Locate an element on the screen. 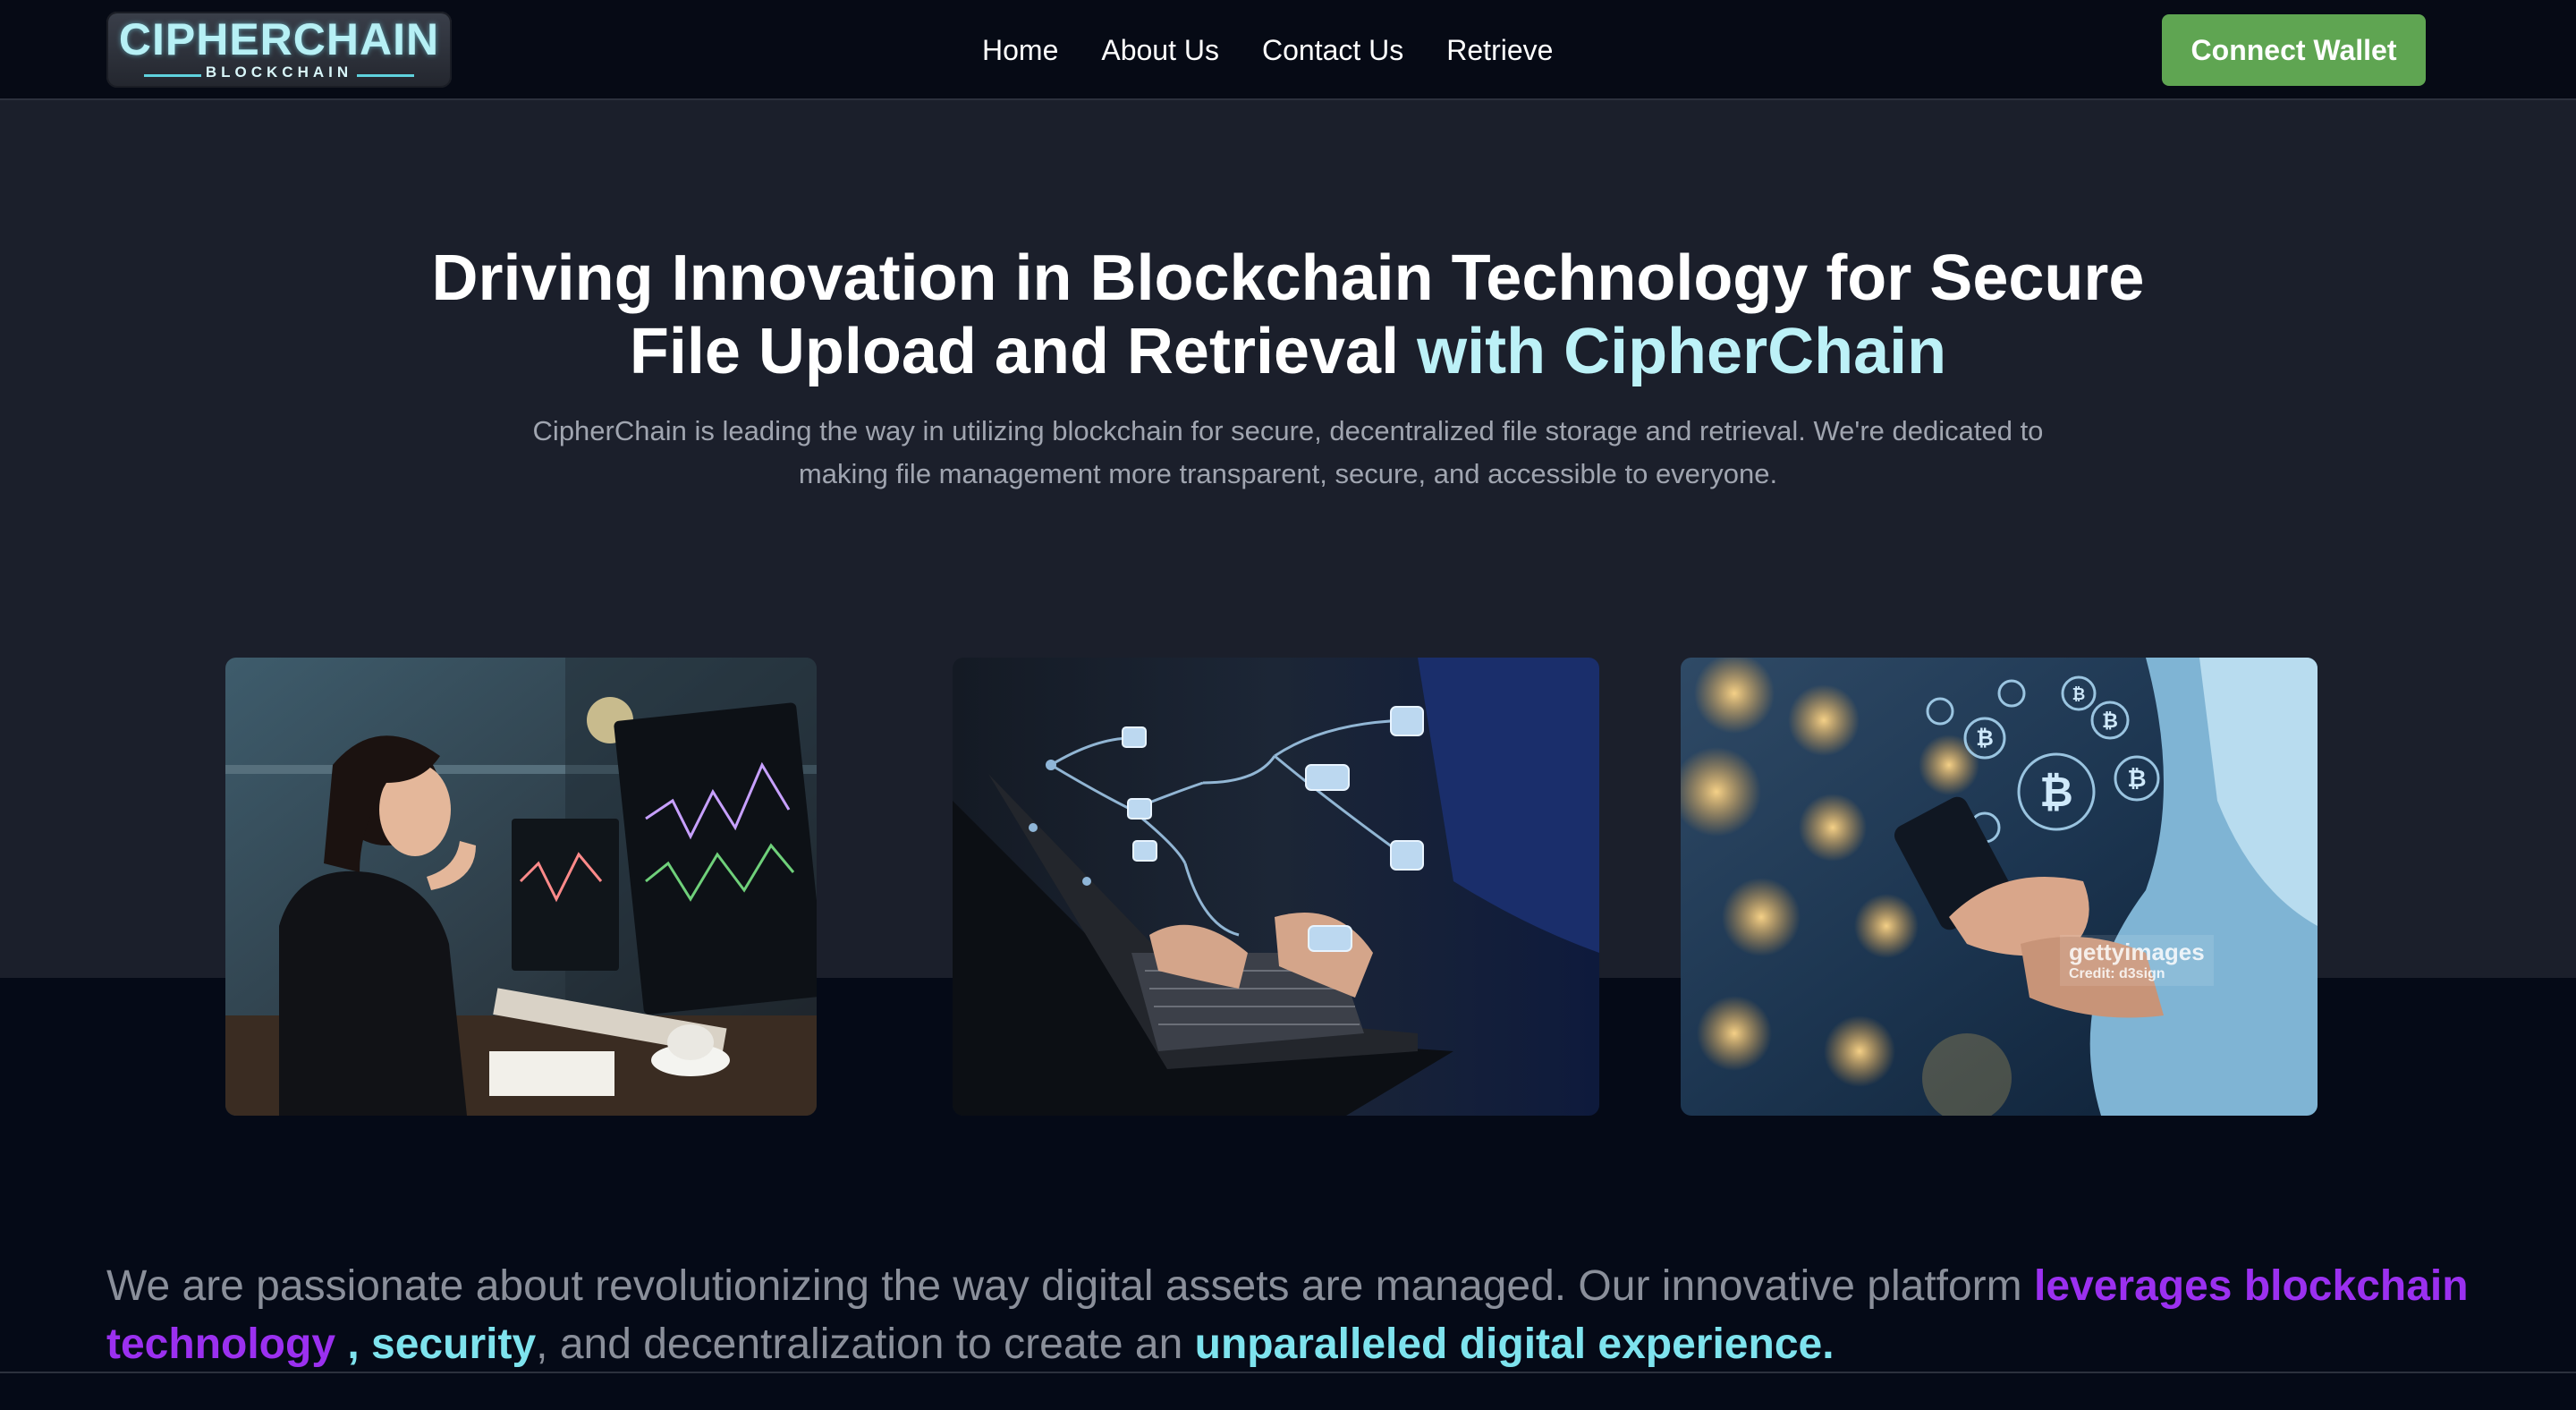  trader-illustration is located at coordinates (521, 887).